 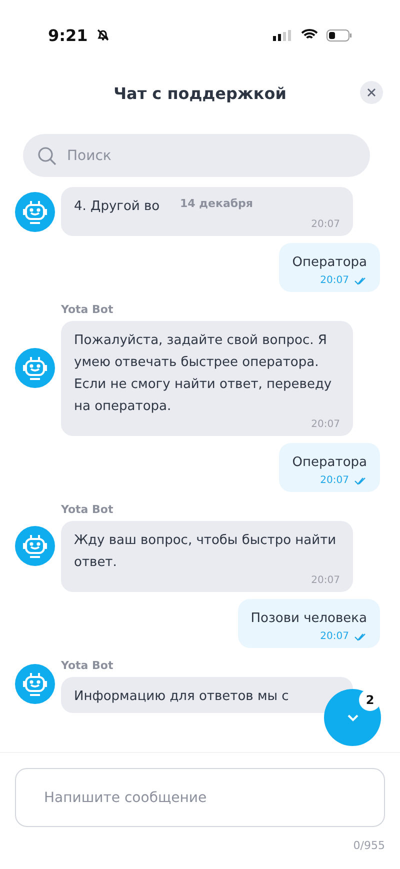 What do you see at coordinates (352, 718) in the screenshot?
I see `chevron-down-icon` at bounding box center [352, 718].